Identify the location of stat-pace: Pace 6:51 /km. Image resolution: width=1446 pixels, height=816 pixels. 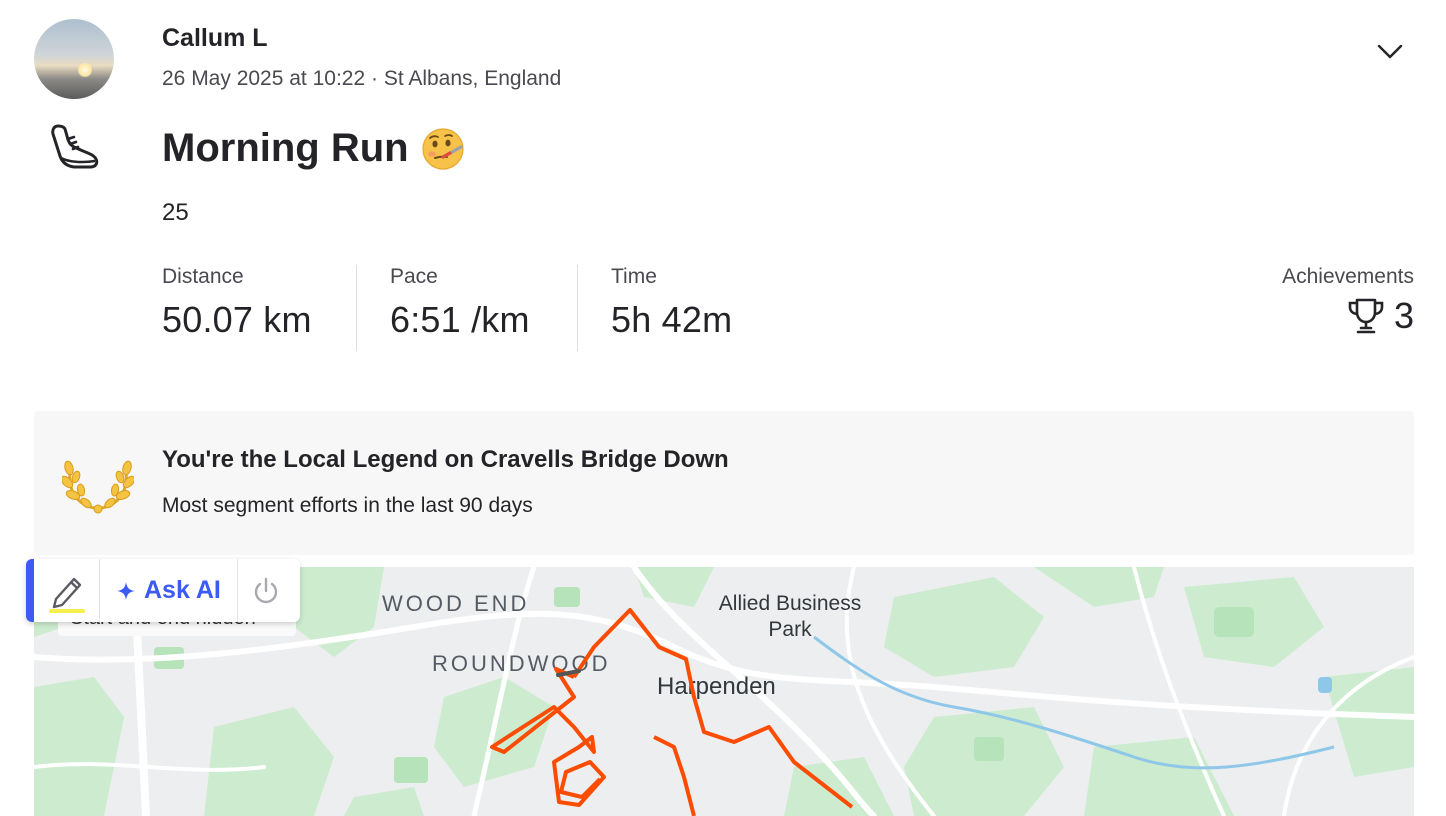
(460, 303).